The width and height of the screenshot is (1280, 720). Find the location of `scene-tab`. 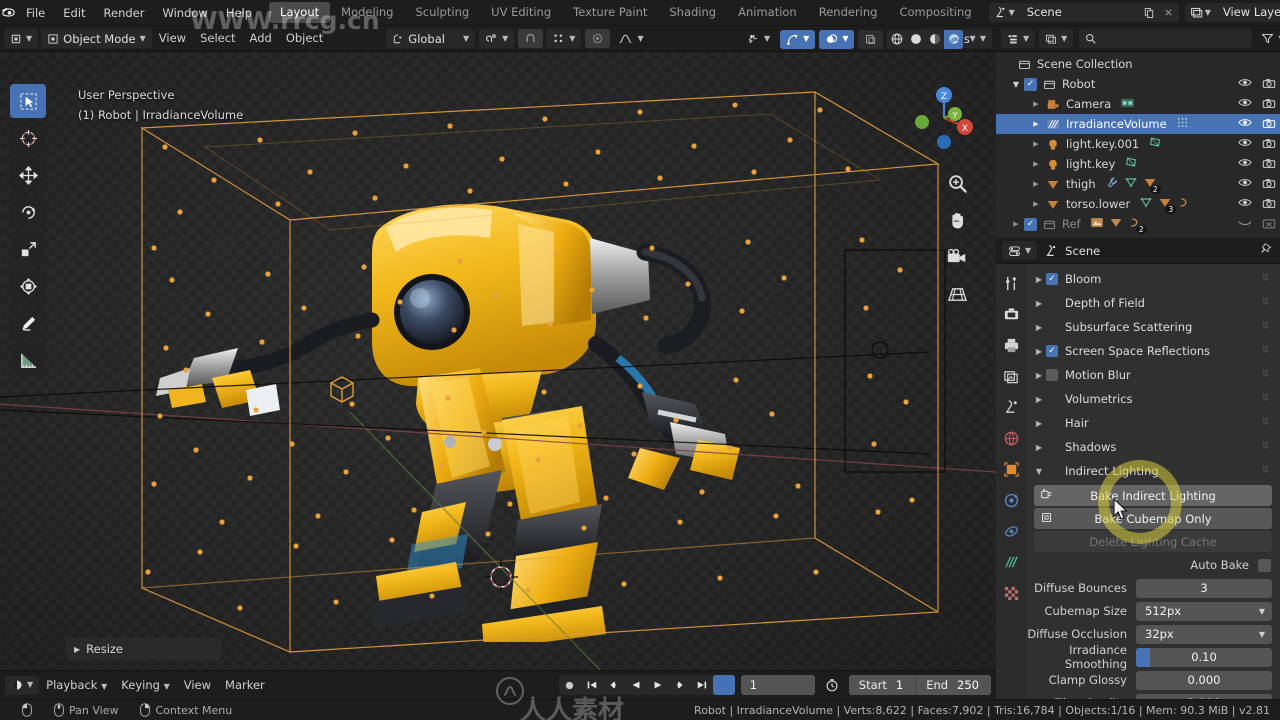

scene-tab is located at coordinates (1011, 407).